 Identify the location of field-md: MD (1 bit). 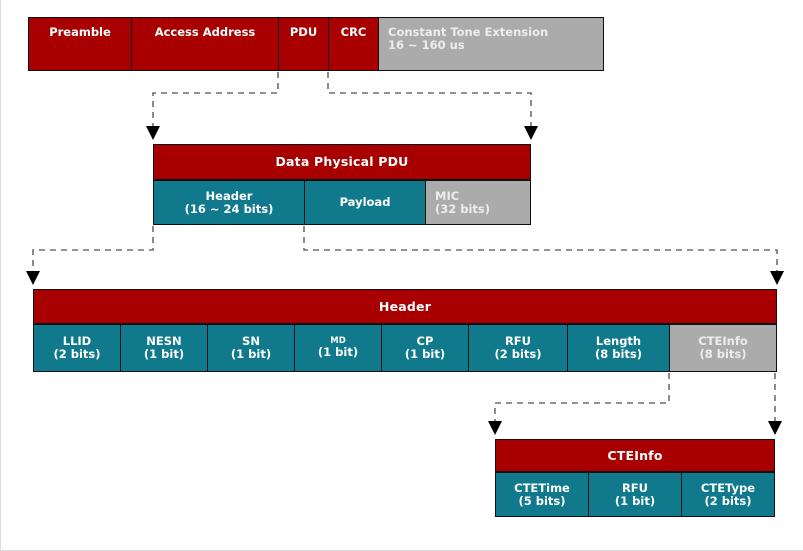
(338, 348).